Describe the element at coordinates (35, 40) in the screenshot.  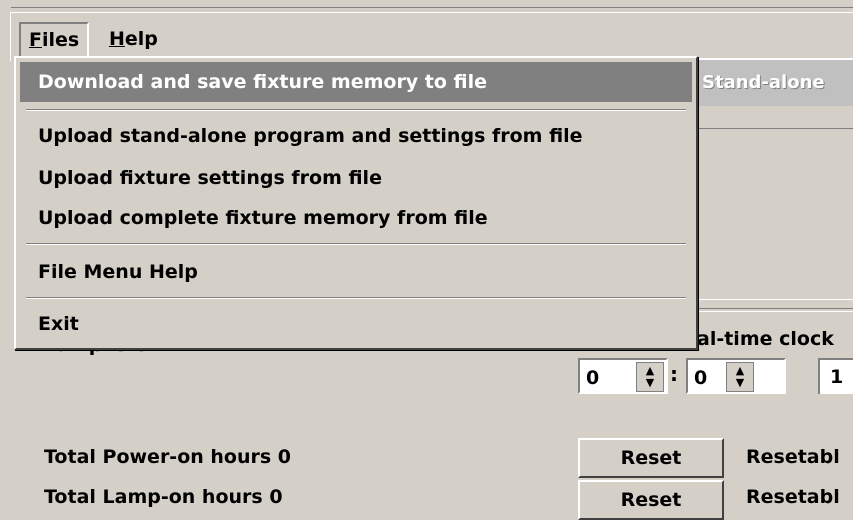
I see `files-accel: F` at that location.